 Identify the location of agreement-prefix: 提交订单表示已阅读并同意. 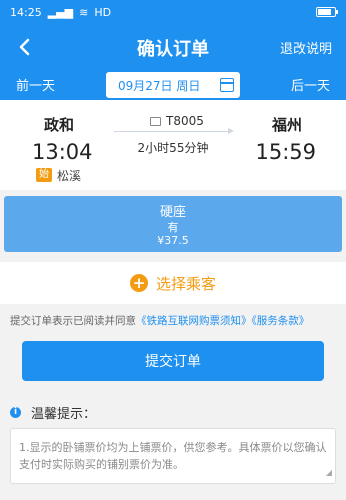
(73, 321).